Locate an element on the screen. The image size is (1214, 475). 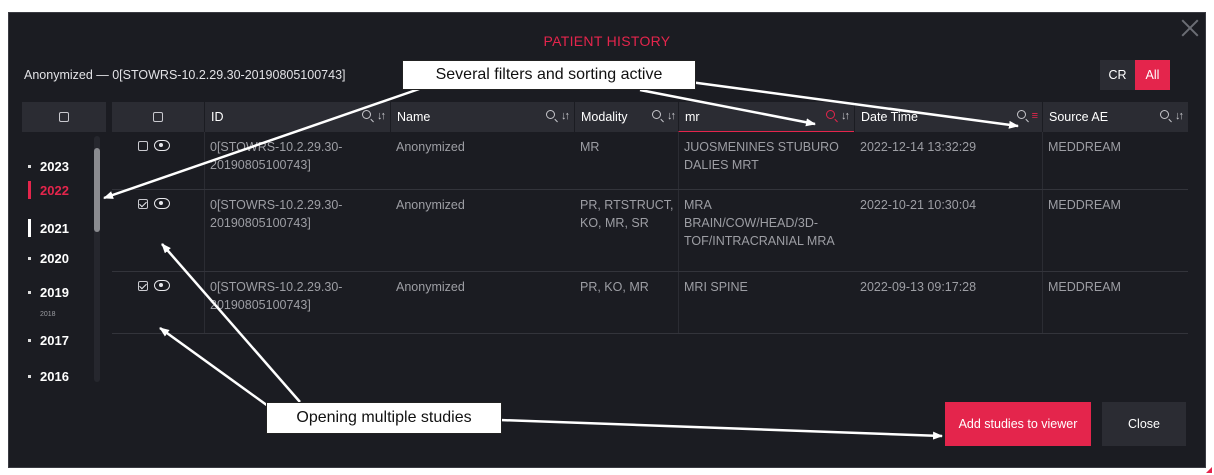
arrow-to-year-filter is located at coordinates (263, 143).